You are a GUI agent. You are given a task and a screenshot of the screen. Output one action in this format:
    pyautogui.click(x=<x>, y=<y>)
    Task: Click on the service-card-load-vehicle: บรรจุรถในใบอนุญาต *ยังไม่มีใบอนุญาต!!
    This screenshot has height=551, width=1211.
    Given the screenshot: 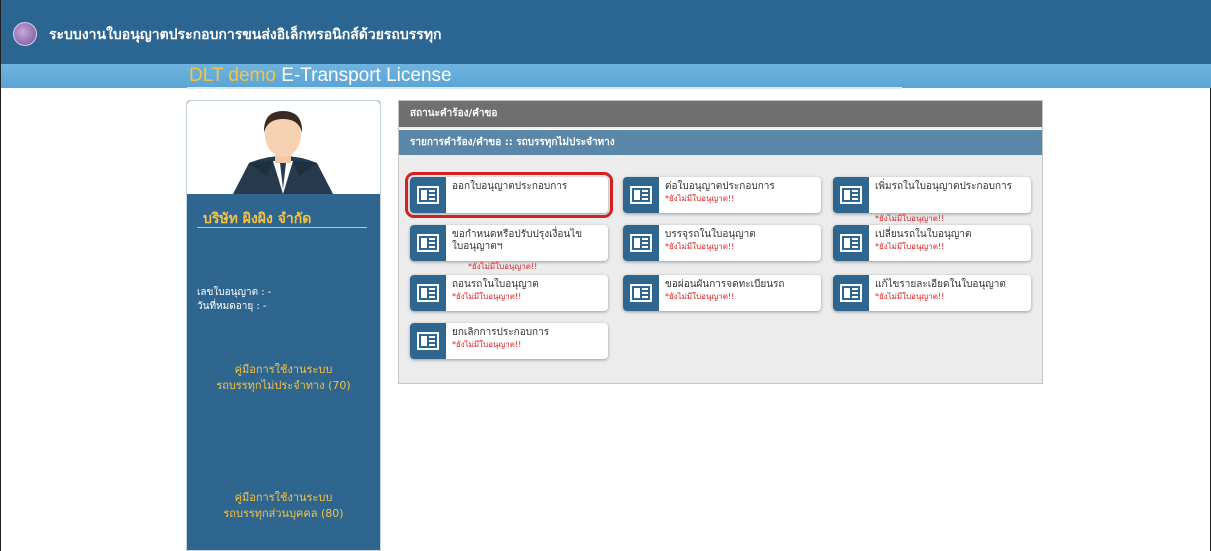 What is the action you would take?
    pyautogui.click(x=722, y=243)
    